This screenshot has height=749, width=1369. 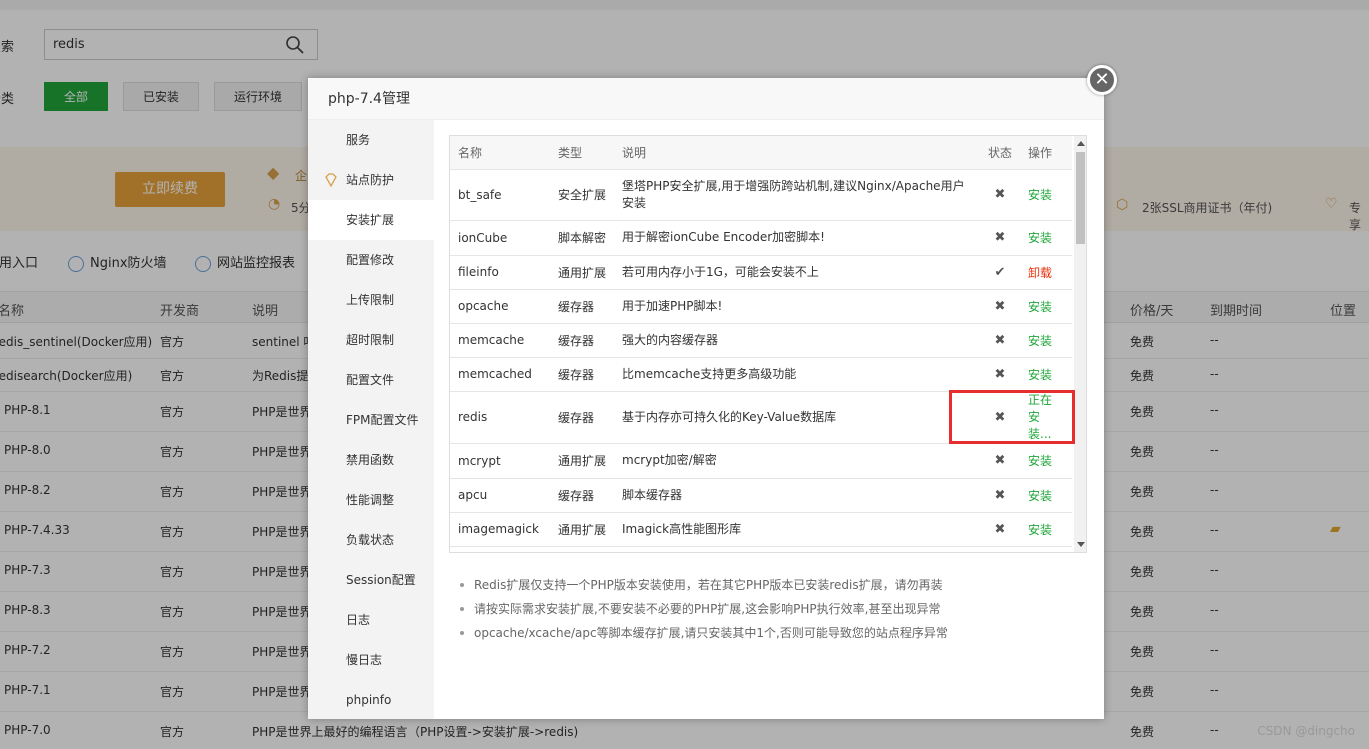 What do you see at coordinates (371, 460) in the screenshot?
I see `sidebar-item-disabled-functions: 禁用函数` at bounding box center [371, 460].